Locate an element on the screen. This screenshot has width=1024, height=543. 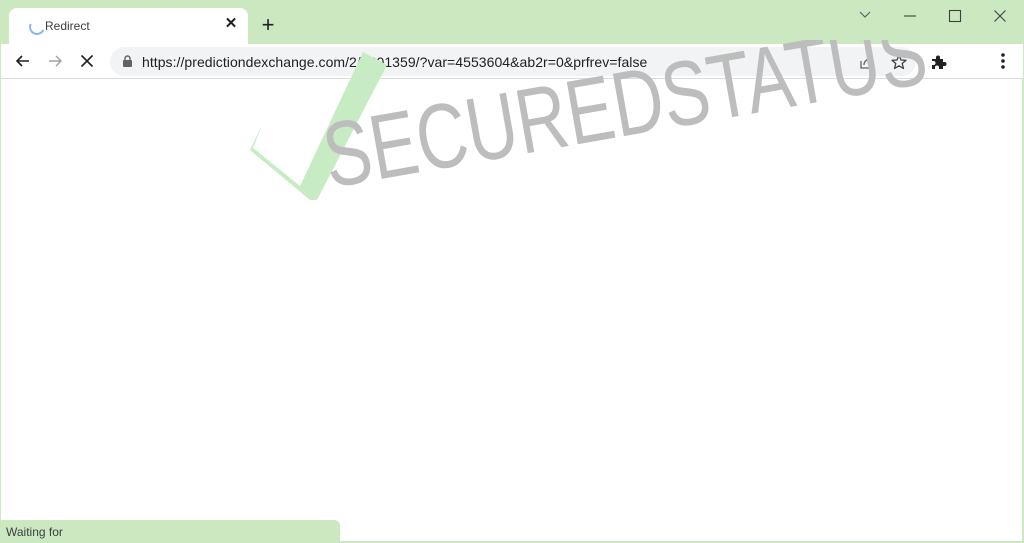
close-icon is located at coordinates (1000, 16).